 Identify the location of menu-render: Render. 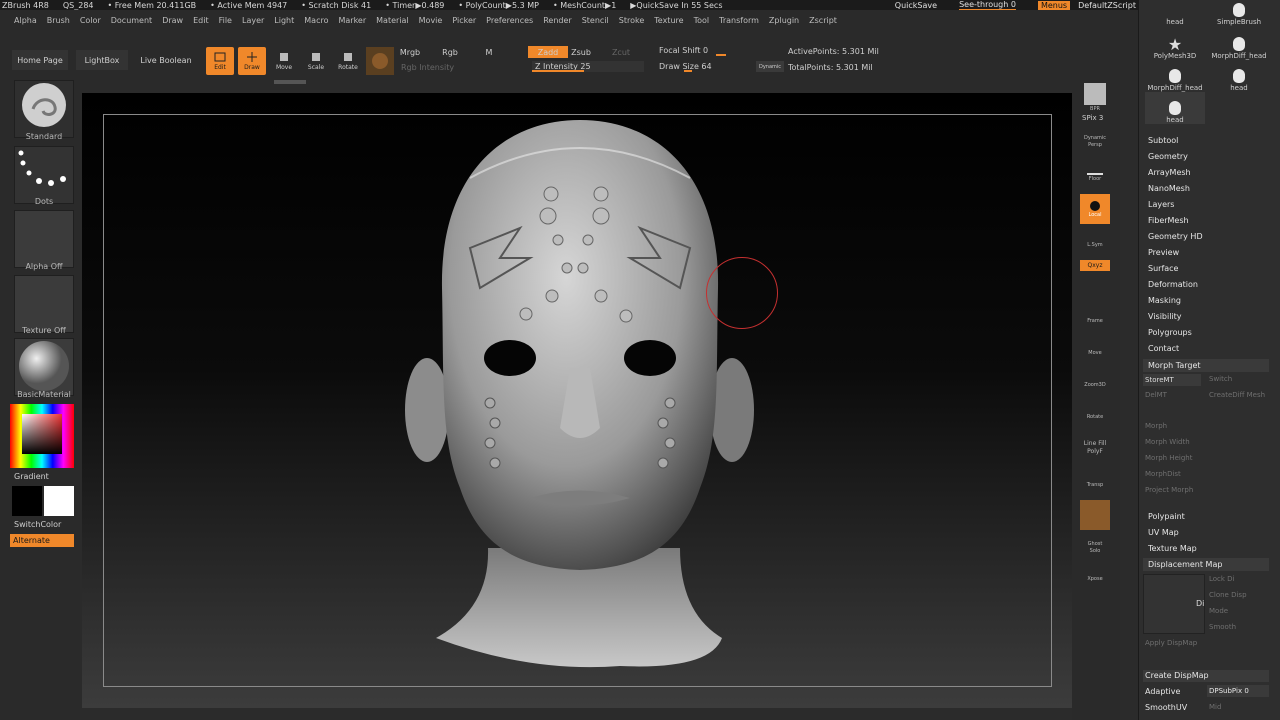
(557, 20).